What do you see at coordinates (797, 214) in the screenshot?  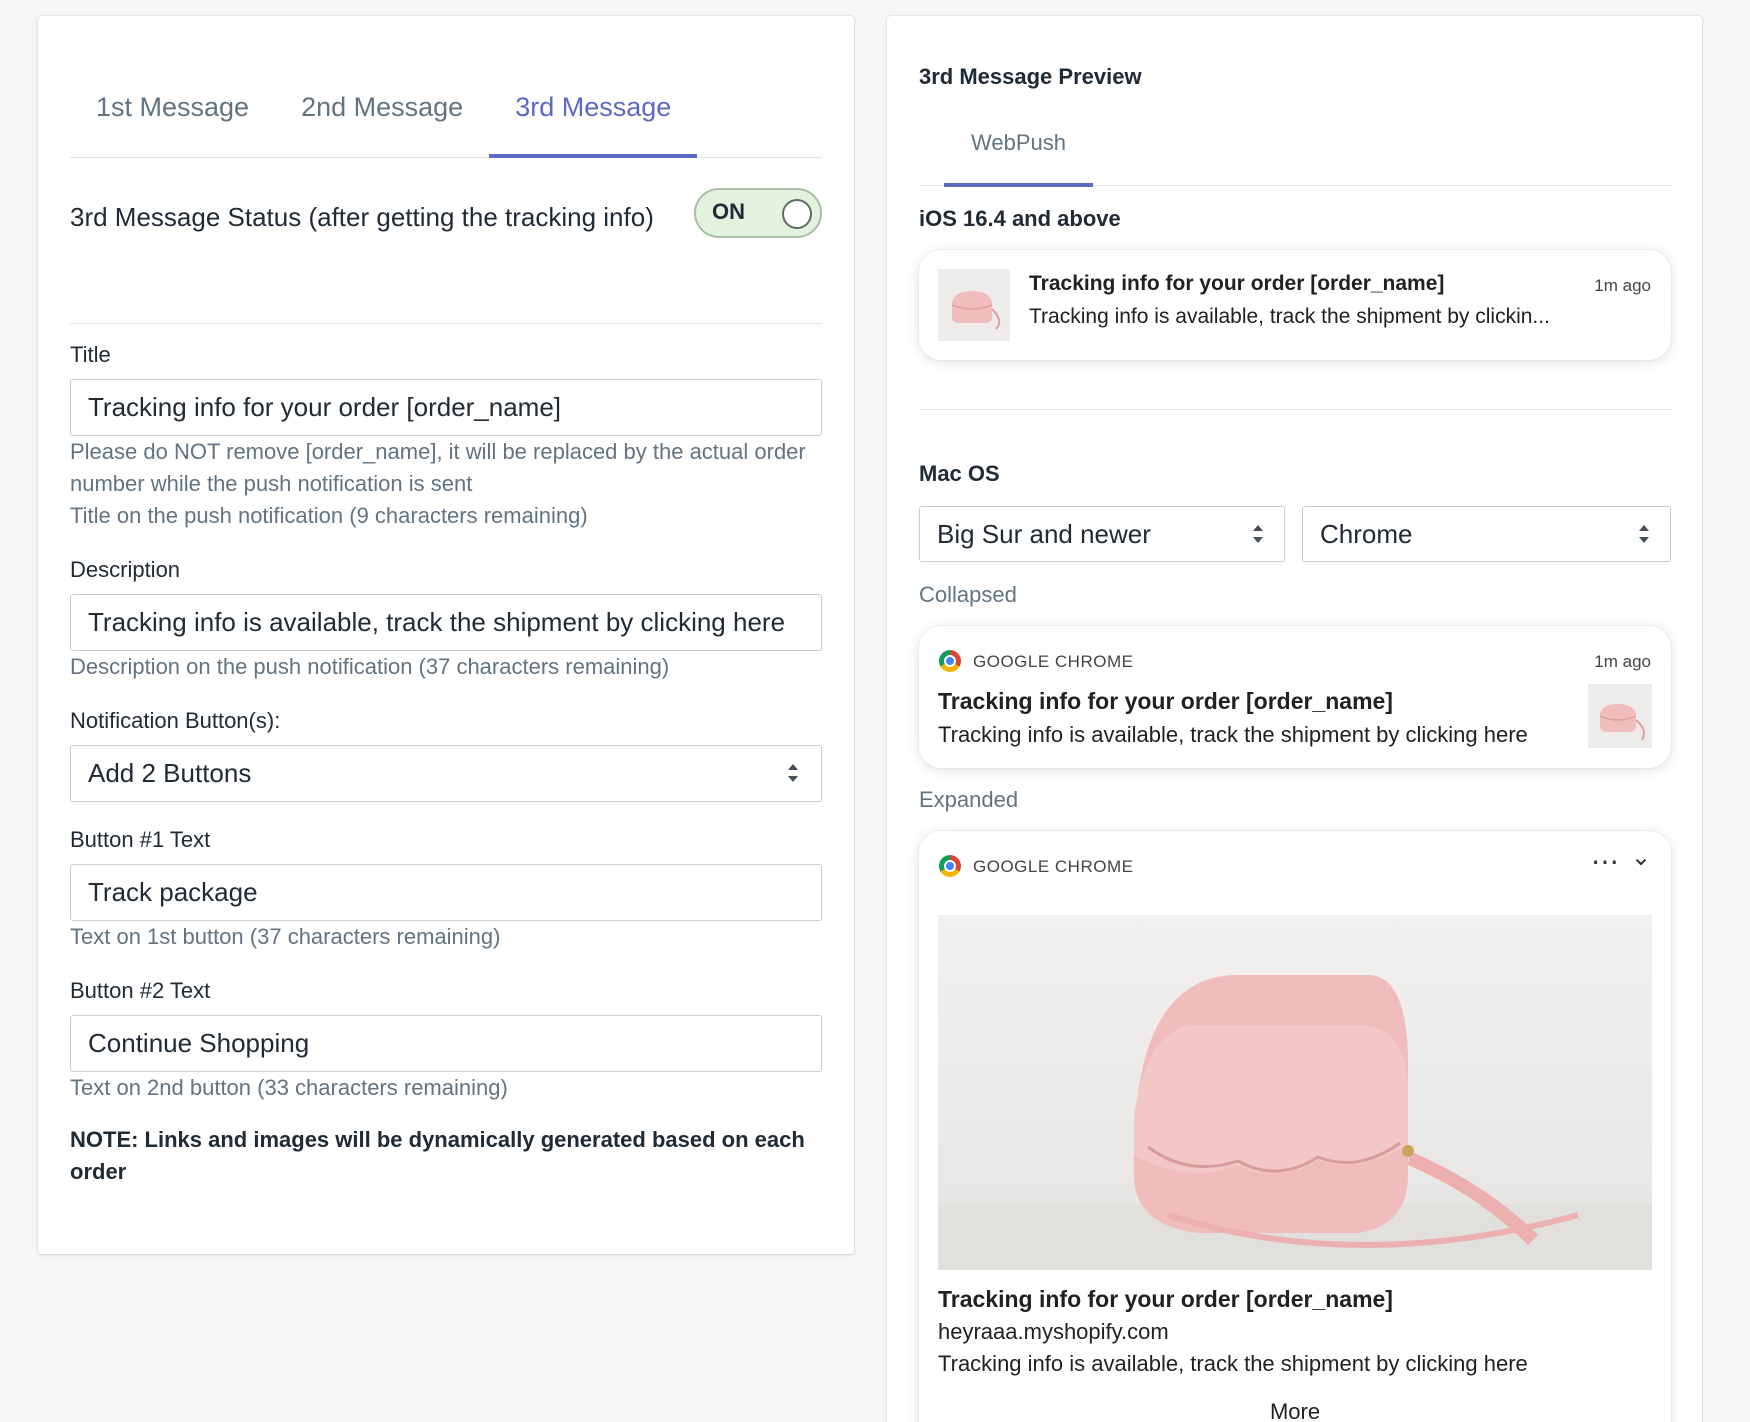 I see `toggle-knob` at bounding box center [797, 214].